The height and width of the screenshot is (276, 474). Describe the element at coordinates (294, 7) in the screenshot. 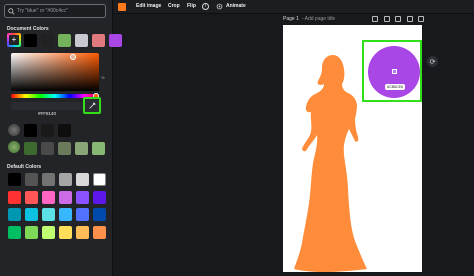

I see `top-toolbar: Edit image Crop Flip i Animate` at that location.